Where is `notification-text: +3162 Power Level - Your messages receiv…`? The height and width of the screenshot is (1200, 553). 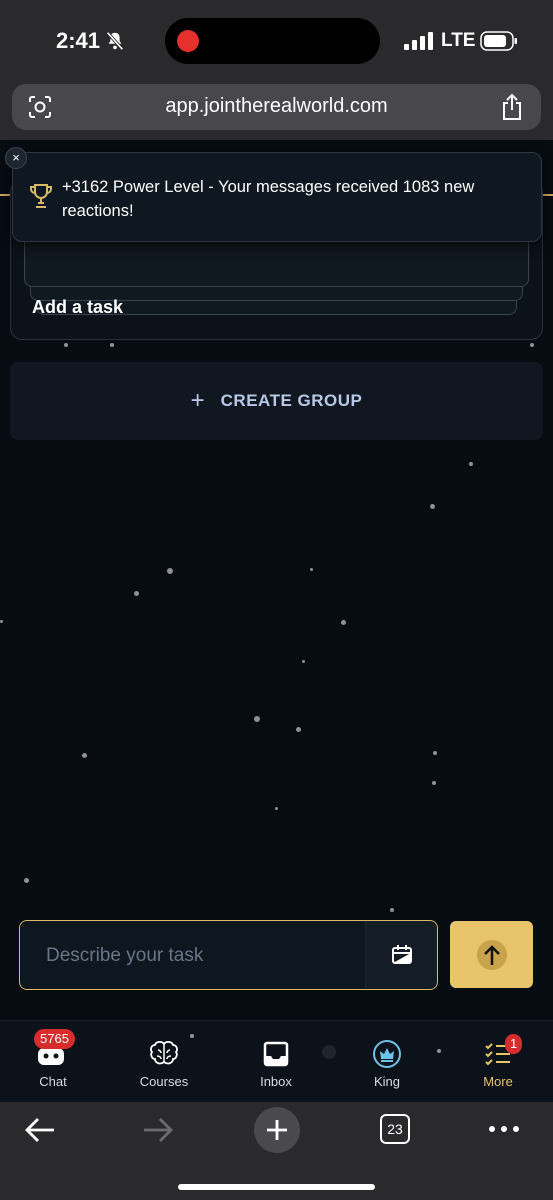
notification-text: +3162 Power Level - Your messages receiv… is located at coordinates (268, 199).